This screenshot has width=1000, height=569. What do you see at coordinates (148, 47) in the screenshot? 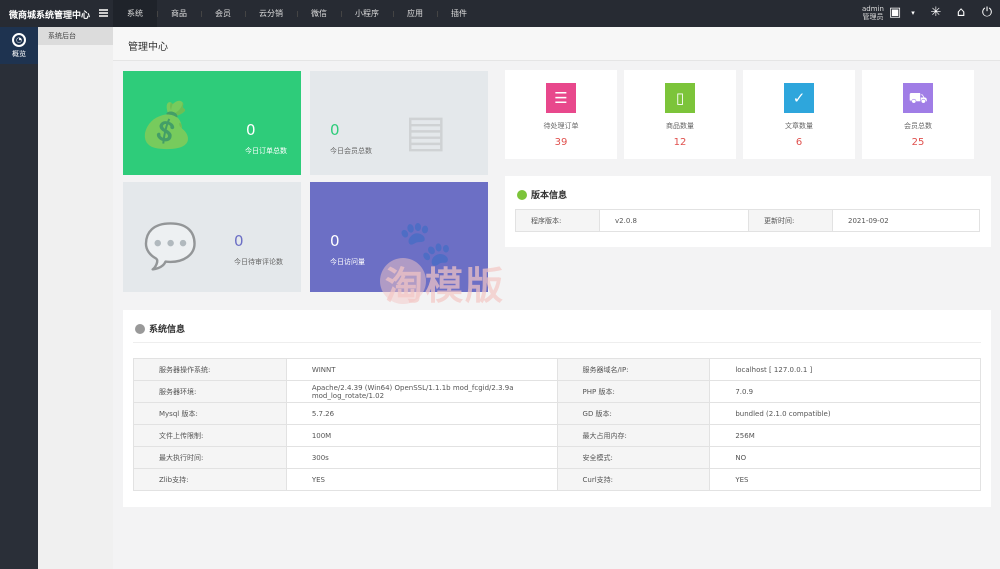
I see `page-title: 管理中心` at bounding box center [148, 47].